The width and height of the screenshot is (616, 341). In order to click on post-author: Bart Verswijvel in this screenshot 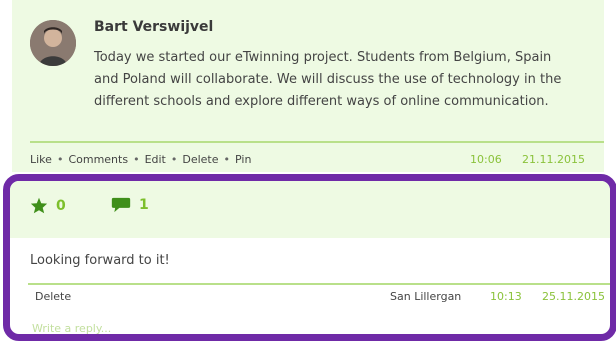, I will do `click(153, 27)`.